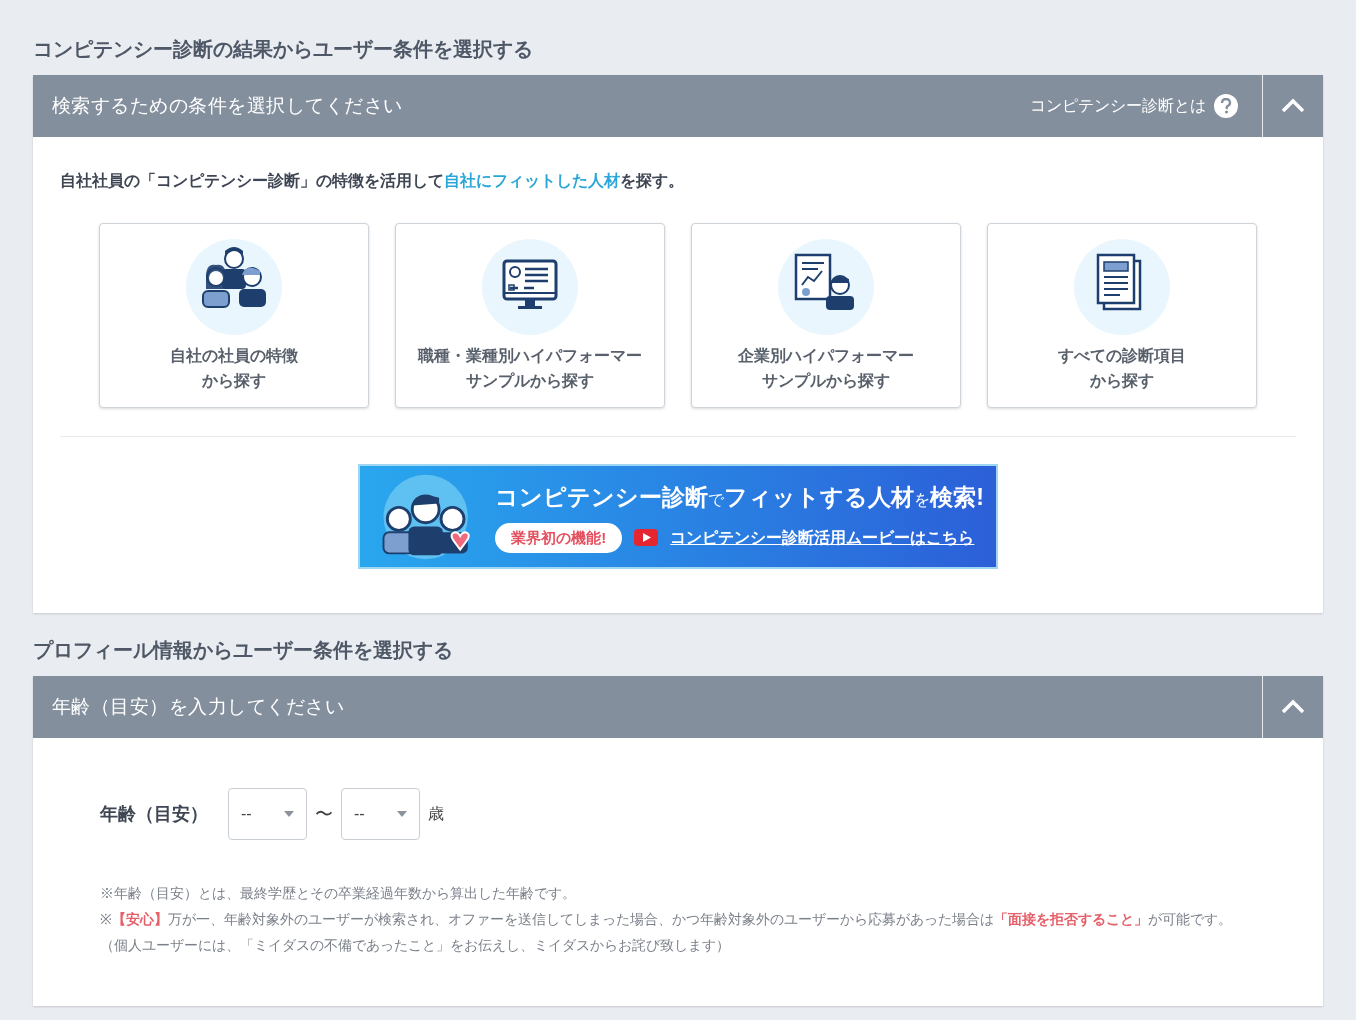  Describe the element at coordinates (530, 287) in the screenshot. I see `monitor-illustration-icon` at that location.